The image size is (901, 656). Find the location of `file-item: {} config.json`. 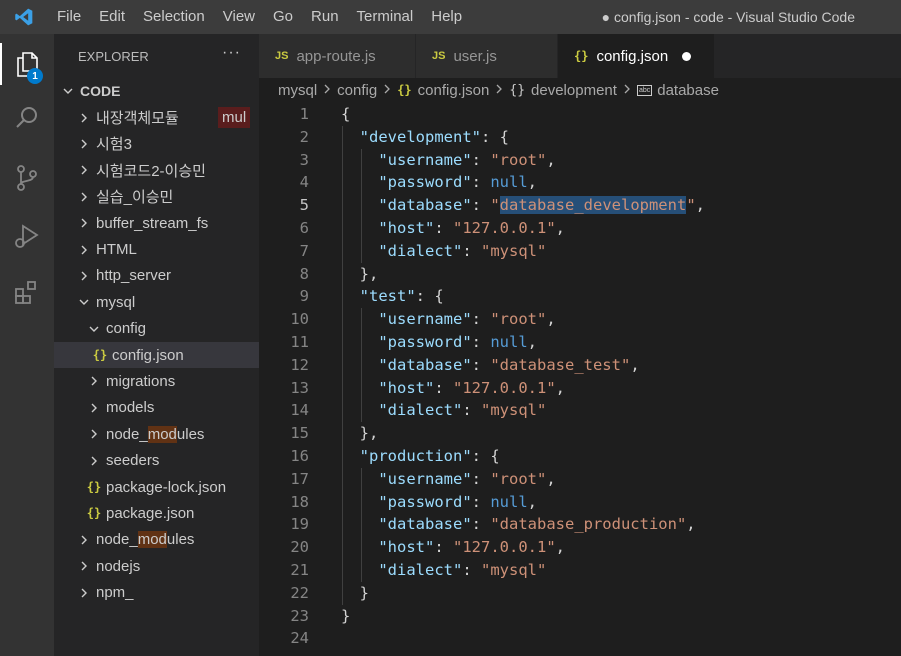

file-item: {} config.json is located at coordinates (156, 355).